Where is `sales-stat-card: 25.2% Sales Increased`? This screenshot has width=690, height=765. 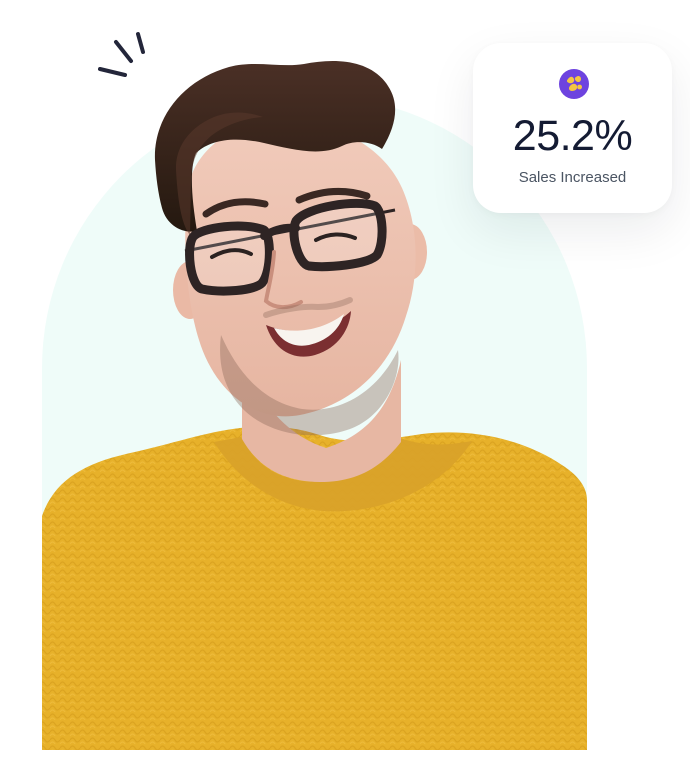 sales-stat-card: 25.2% Sales Increased is located at coordinates (572, 128).